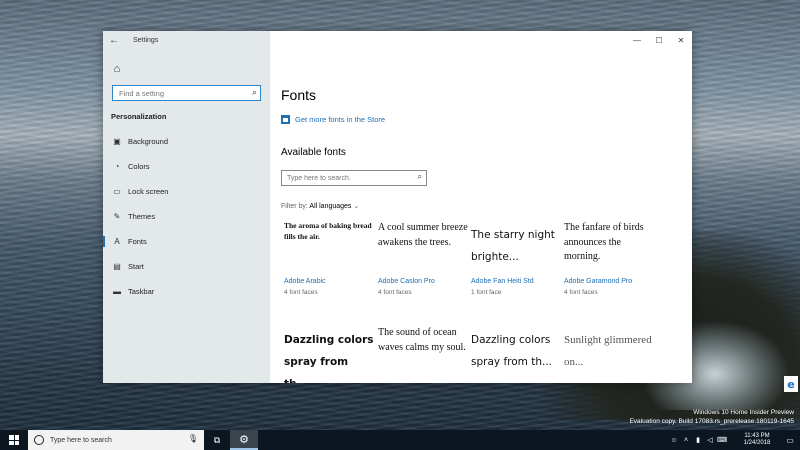 The height and width of the screenshot is (450, 800). I want to click on store-link: Get more fonts in the Store, so click(333, 119).